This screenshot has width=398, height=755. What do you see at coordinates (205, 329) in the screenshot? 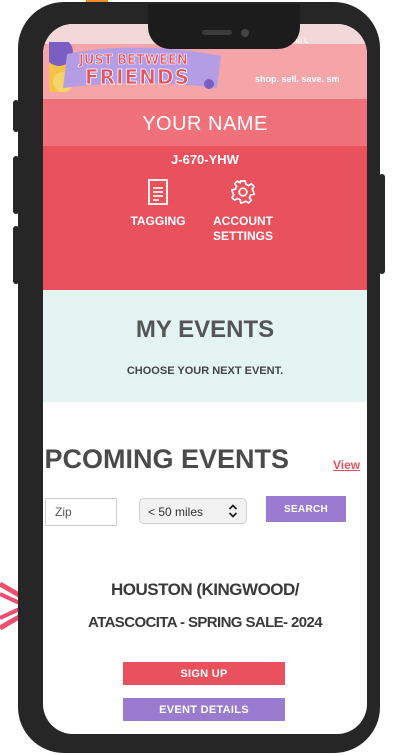
I see `my-events-title: MY EVENTS` at bounding box center [205, 329].